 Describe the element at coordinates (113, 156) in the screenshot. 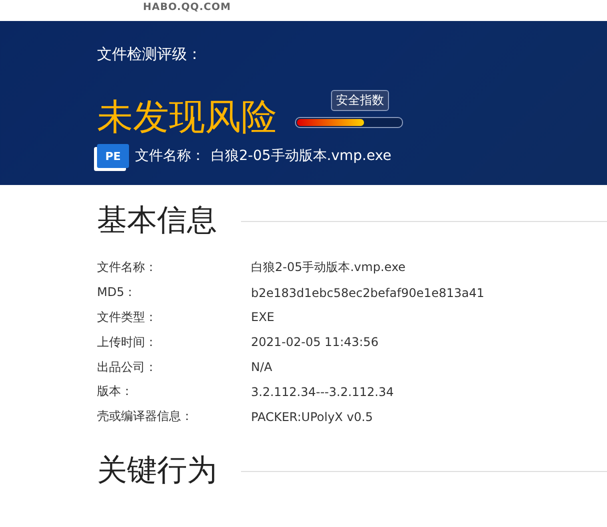

I see `pe-file-icon: PE` at that location.